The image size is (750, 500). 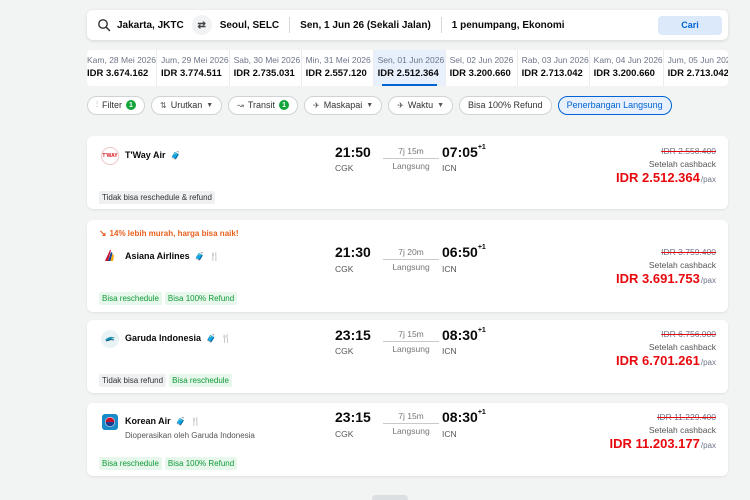 What do you see at coordinates (266, 68) in the screenshot?
I see `date-option: Sab, 30 Mei 2026 IDR 2.735.031` at bounding box center [266, 68].